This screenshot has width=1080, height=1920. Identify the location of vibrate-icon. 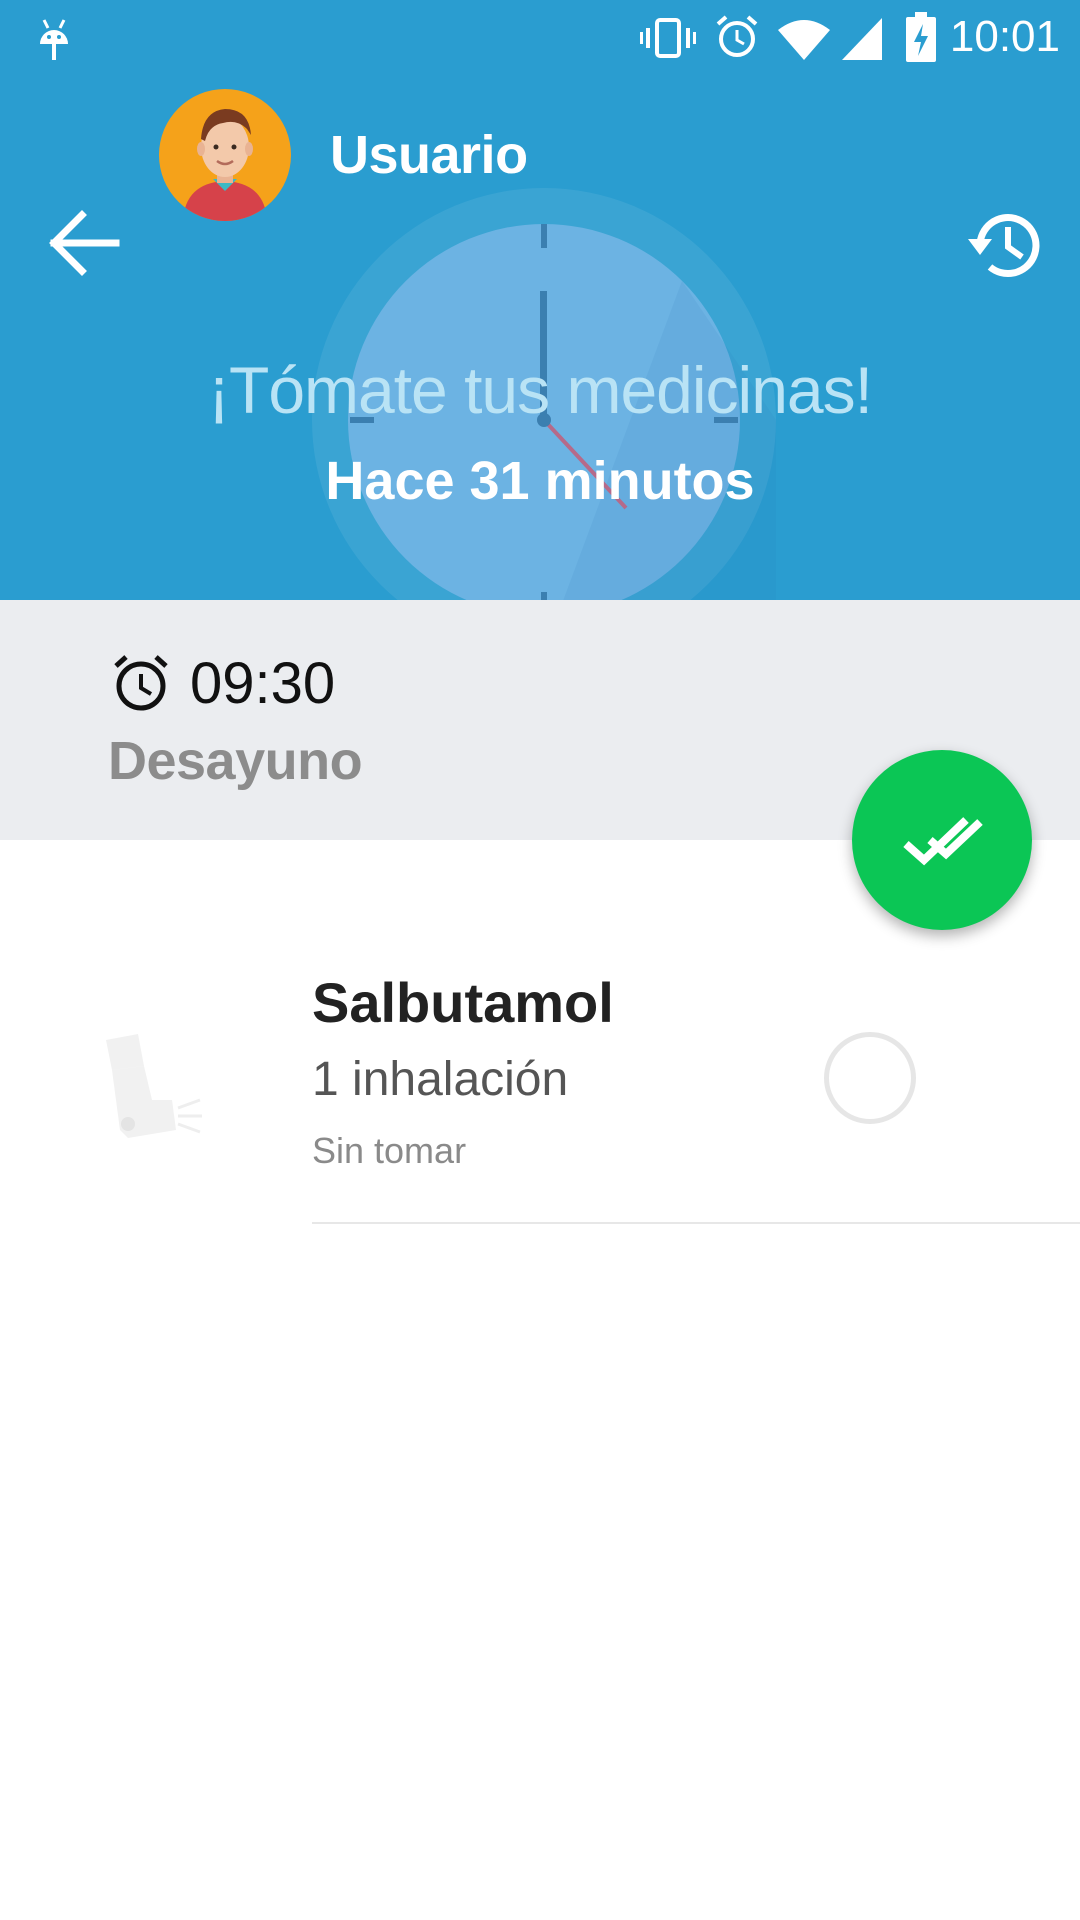
(668, 38).